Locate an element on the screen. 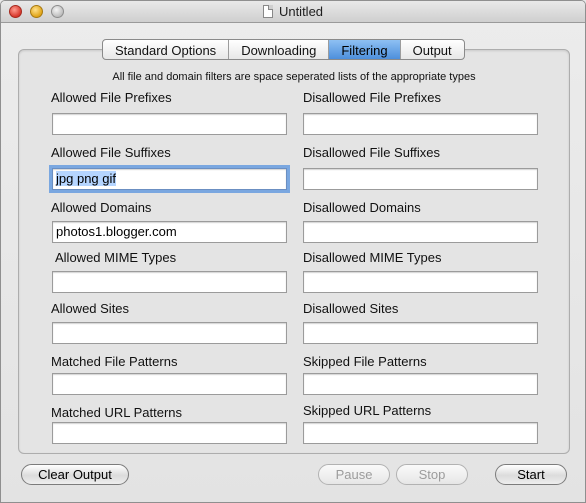 This screenshot has height=503, width=586. tab-downloading: Downloading is located at coordinates (279, 49).